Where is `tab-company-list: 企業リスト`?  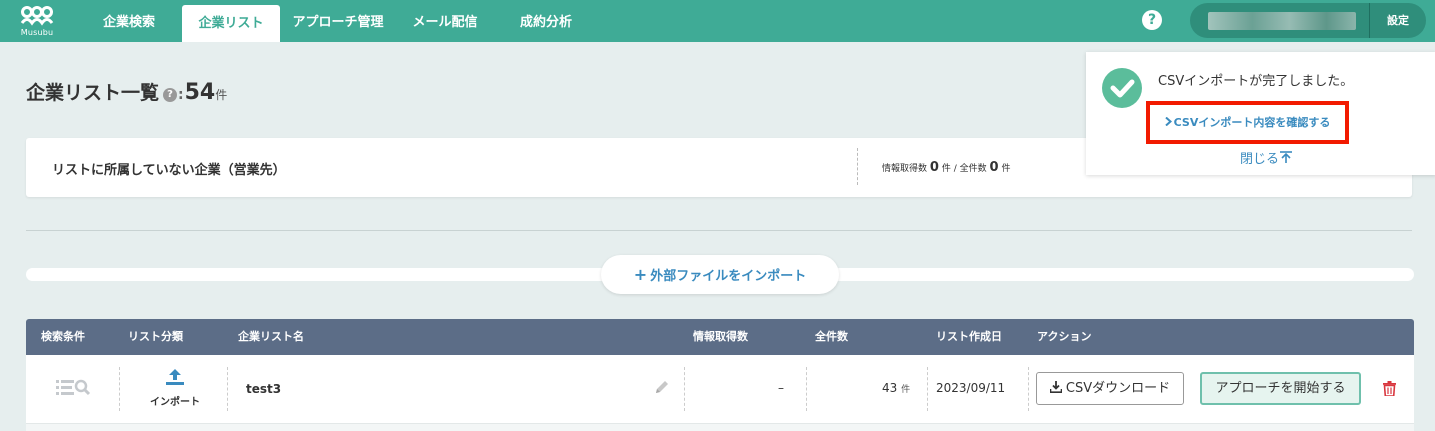 tab-company-list: 企業リスト is located at coordinates (231, 23).